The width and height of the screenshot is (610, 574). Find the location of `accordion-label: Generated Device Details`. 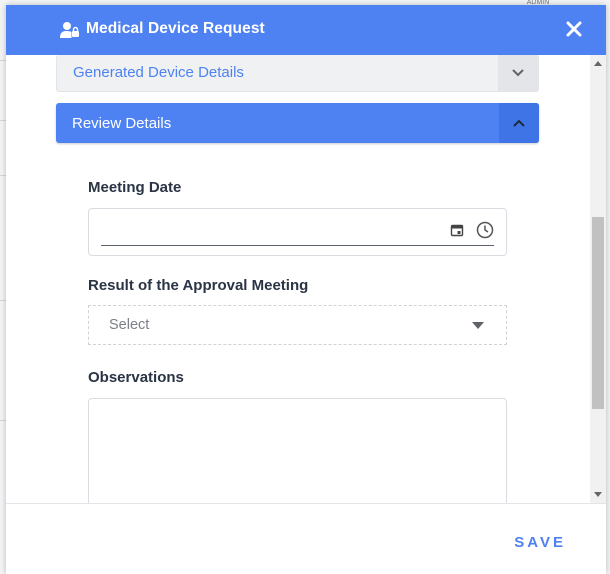

accordion-label: Generated Device Details is located at coordinates (158, 72).